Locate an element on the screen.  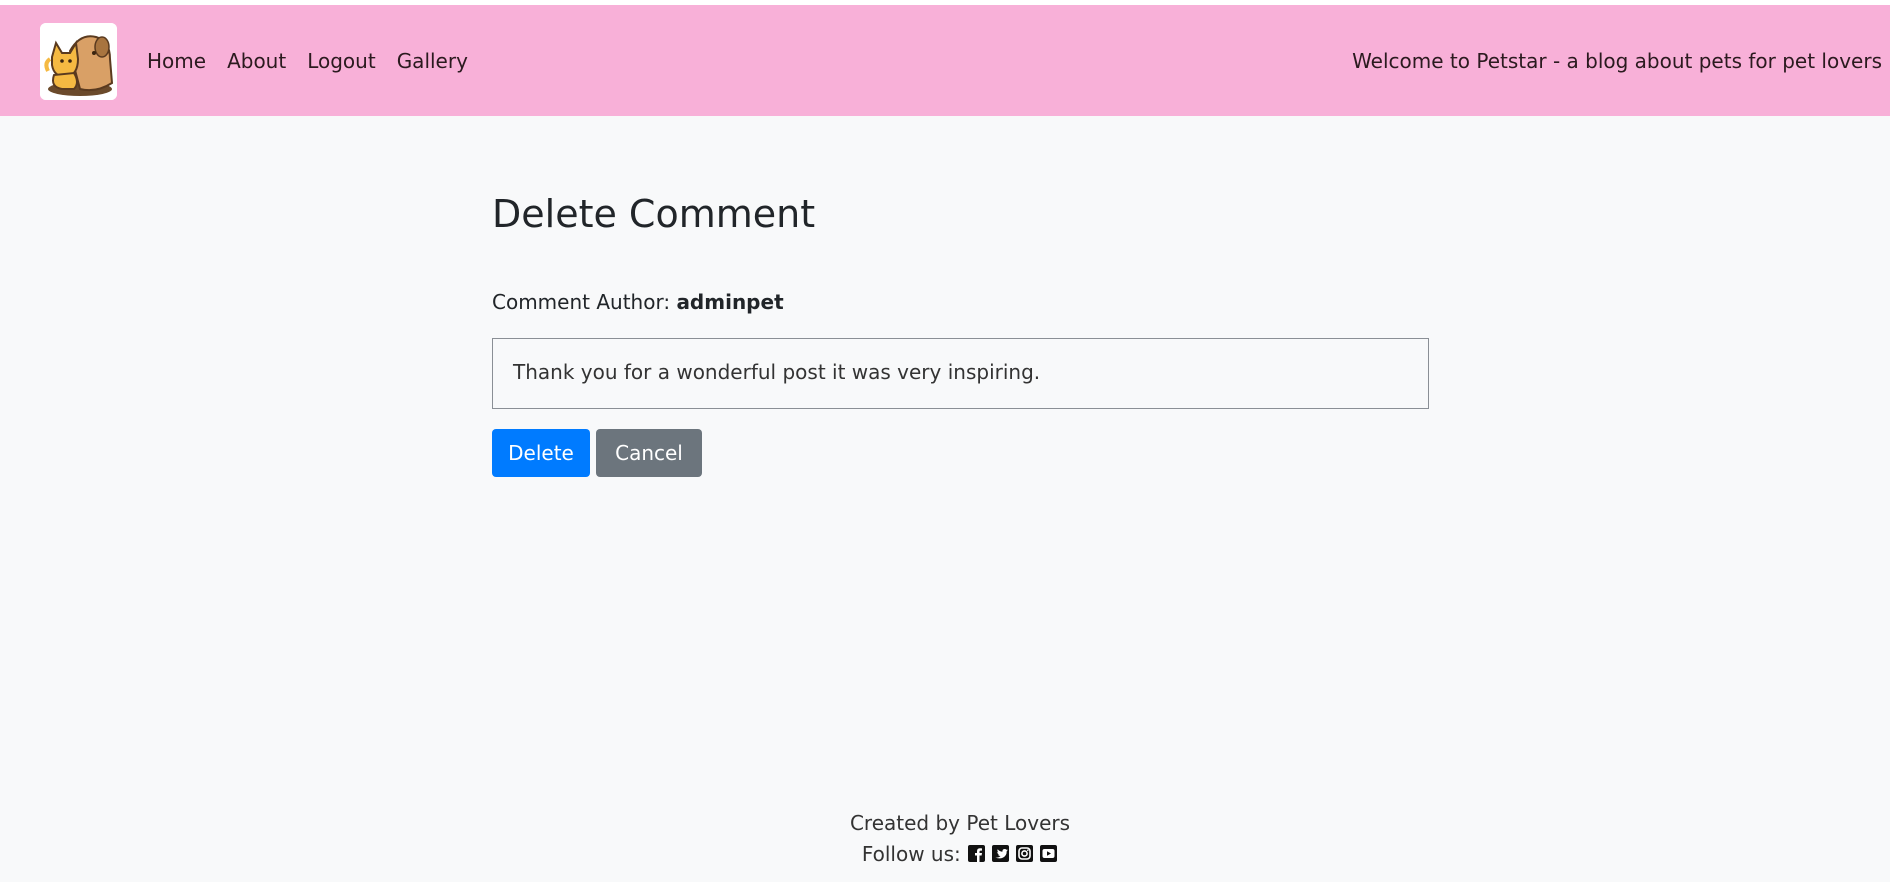
twitter-icon is located at coordinates (1000, 853).